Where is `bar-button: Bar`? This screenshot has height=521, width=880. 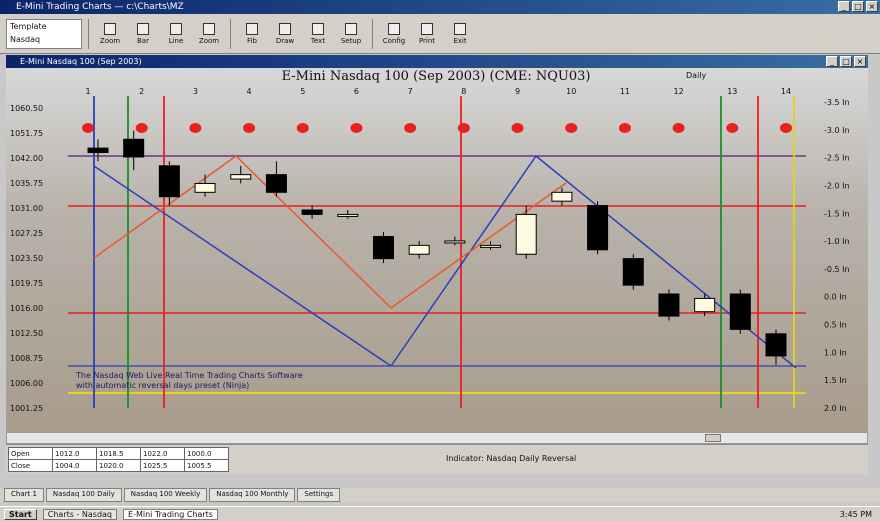 bar-button: Bar is located at coordinates (143, 34).